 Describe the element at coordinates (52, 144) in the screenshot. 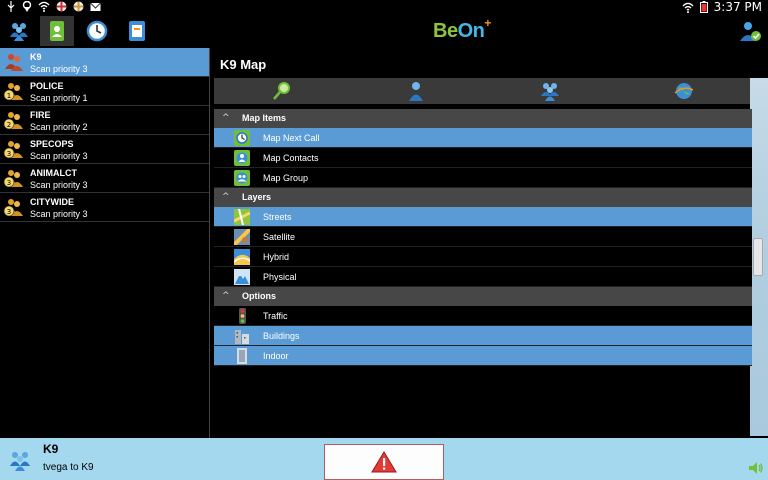

I see `channel-name: SPECOPS` at that location.